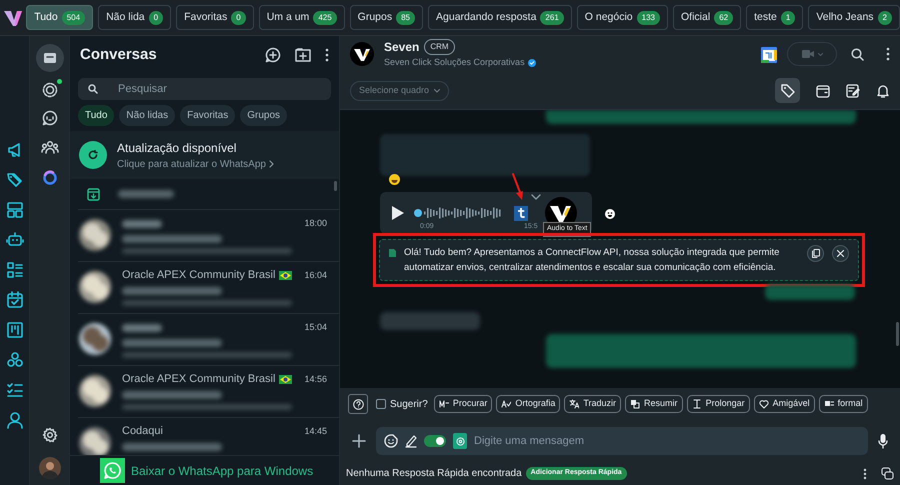 The height and width of the screenshot is (485, 900). What do you see at coordinates (593, 404) in the screenshot?
I see `tool-button: Traduzir` at bounding box center [593, 404].